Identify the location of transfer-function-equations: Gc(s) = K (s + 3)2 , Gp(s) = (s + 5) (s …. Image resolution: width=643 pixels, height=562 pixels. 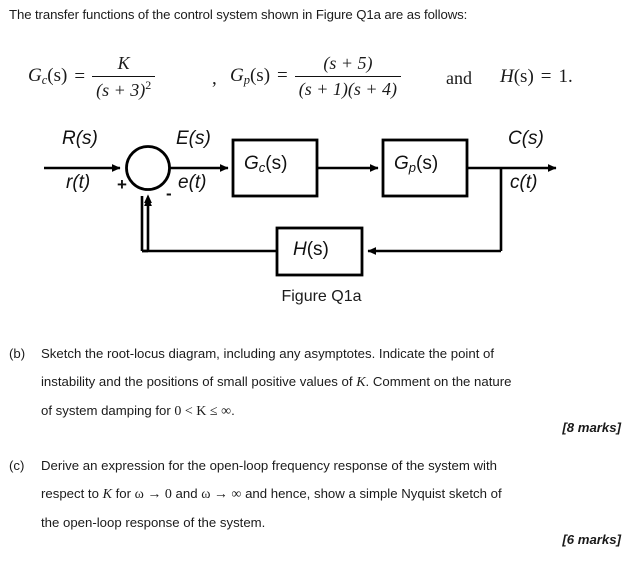
(328, 75).